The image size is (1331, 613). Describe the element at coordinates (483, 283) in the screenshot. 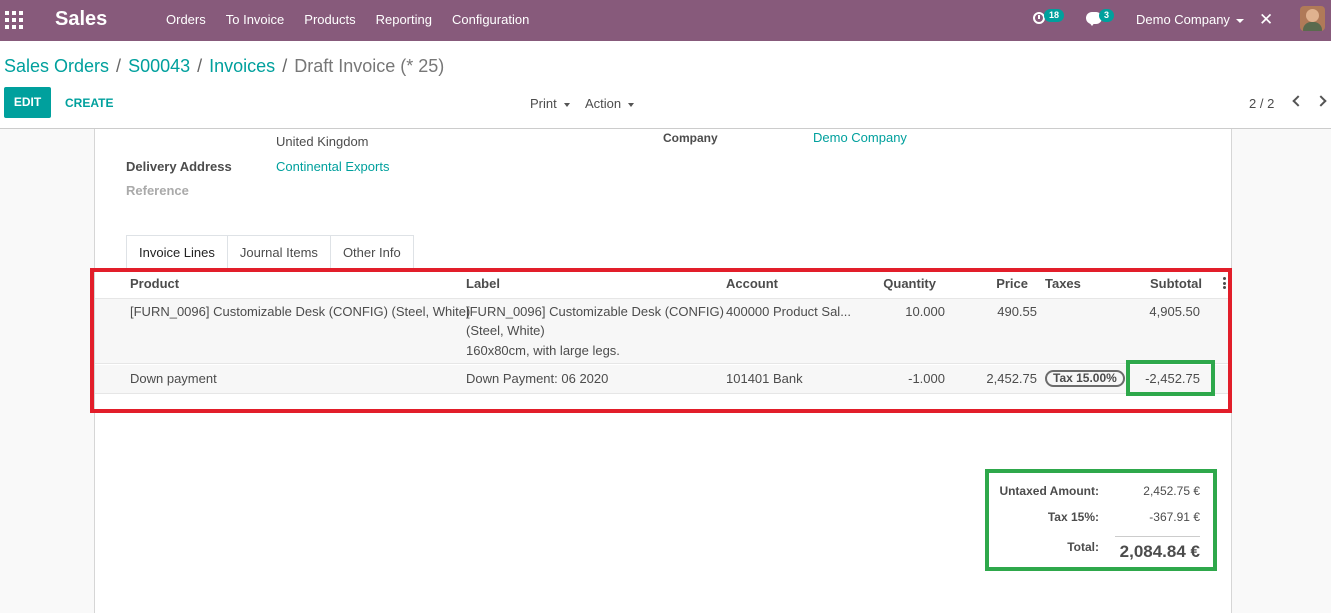

I see `column-label: Label` at that location.